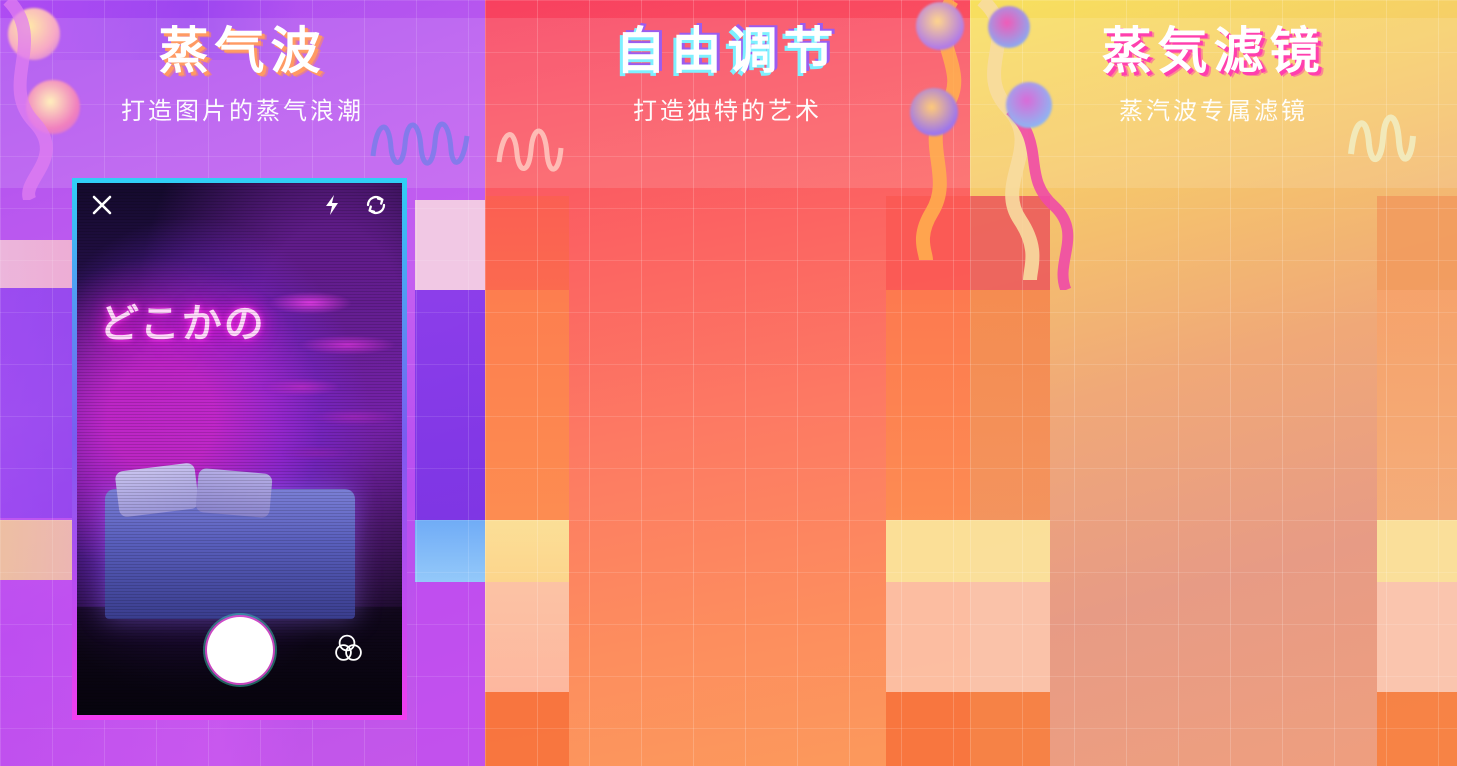  I want to click on switch-camera-icon, so click(376, 205).